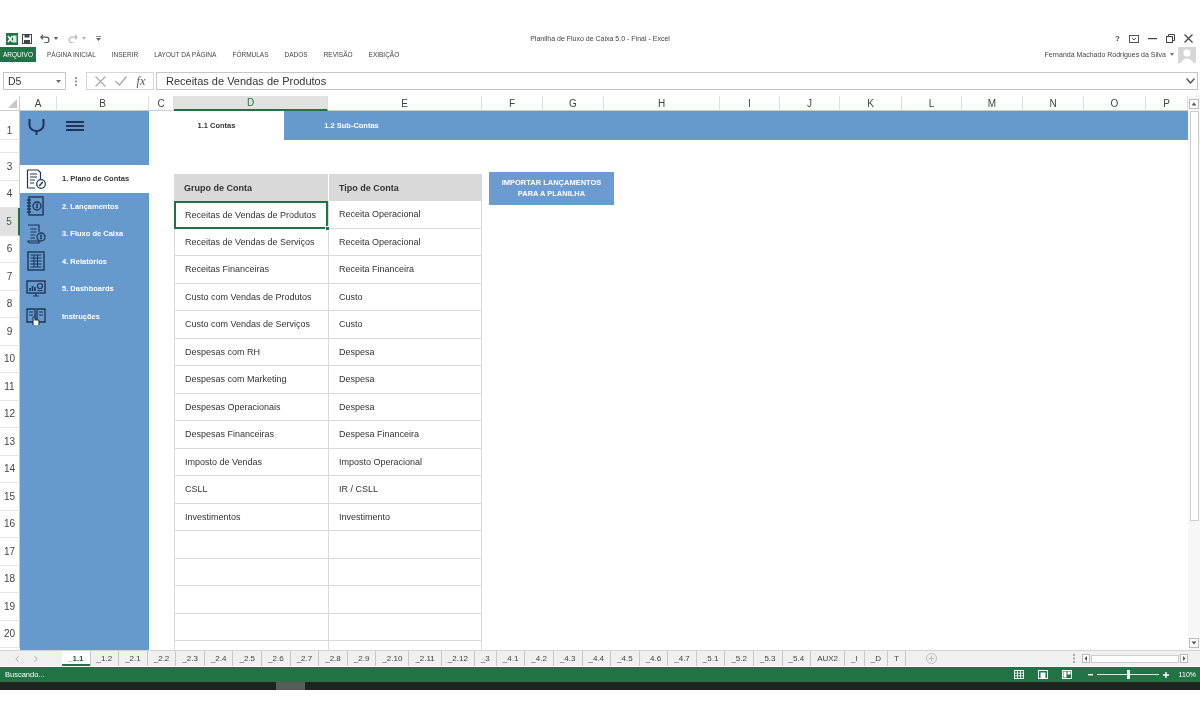 This screenshot has height=718, width=1200. I want to click on table-cell: Receitas de Vendas de Serviços, so click(251, 242).